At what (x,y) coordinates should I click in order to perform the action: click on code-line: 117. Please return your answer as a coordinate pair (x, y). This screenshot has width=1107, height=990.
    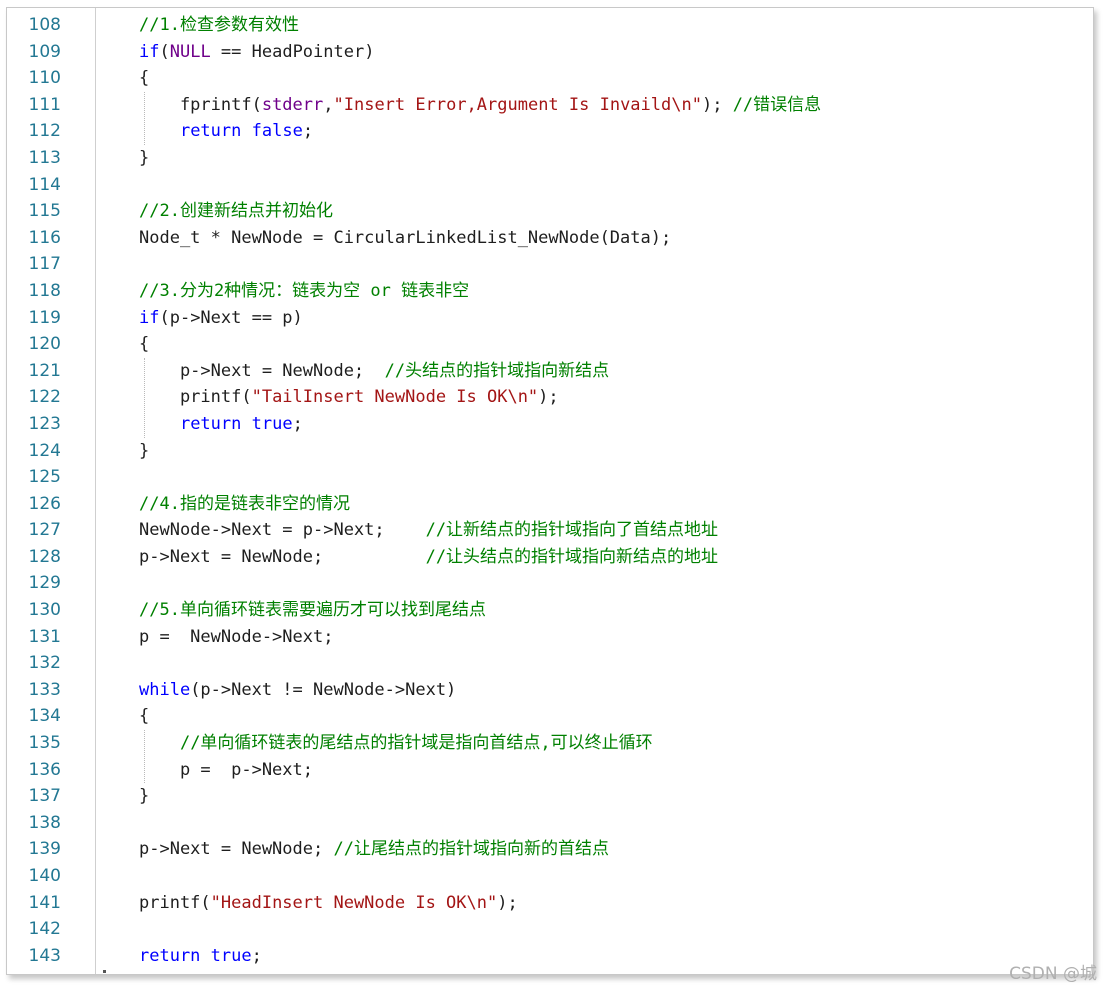
    Looking at the image, I should click on (550, 264).